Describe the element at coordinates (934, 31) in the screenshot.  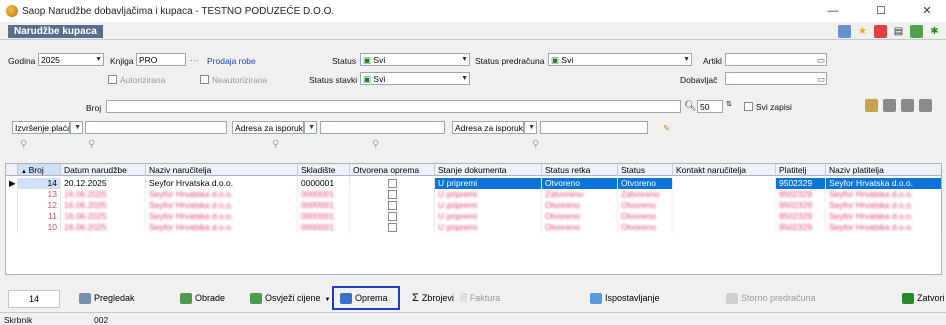
I see `settings-icon: ✱` at that location.